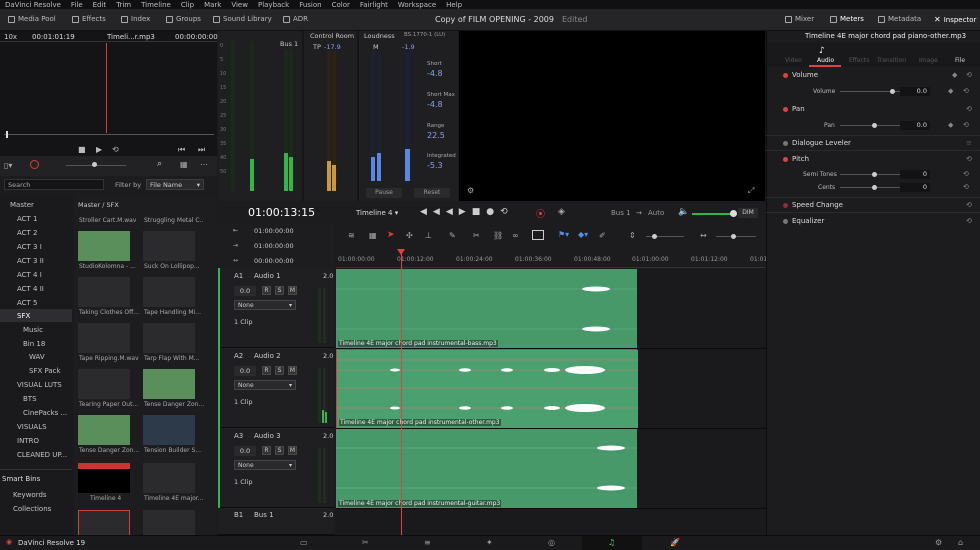 This screenshot has width=980, height=550. I want to click on mixer-button: Mixer, so click(799, 19).